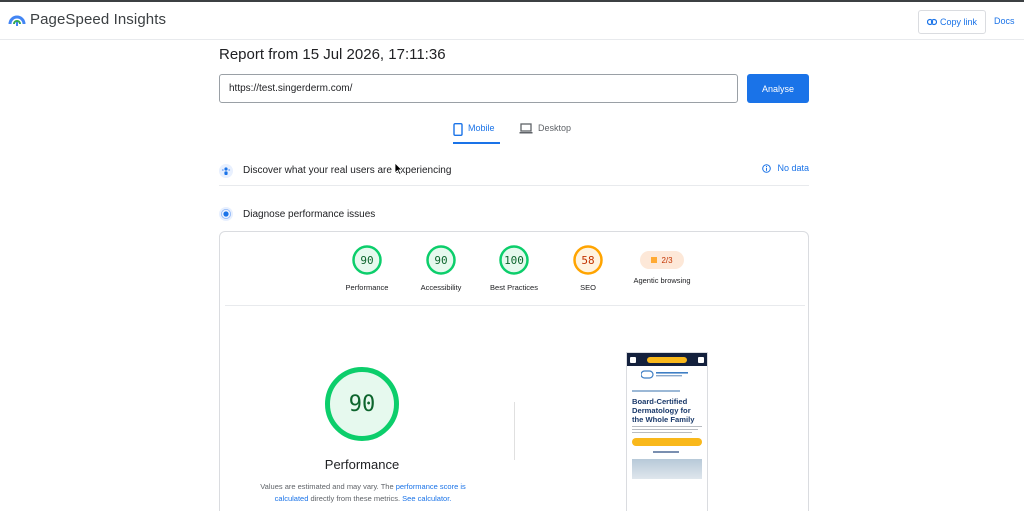  Describe the element at coordinates (367, 268) in the screenshot. I see `gauge-performance: 90 Performance` at that location.